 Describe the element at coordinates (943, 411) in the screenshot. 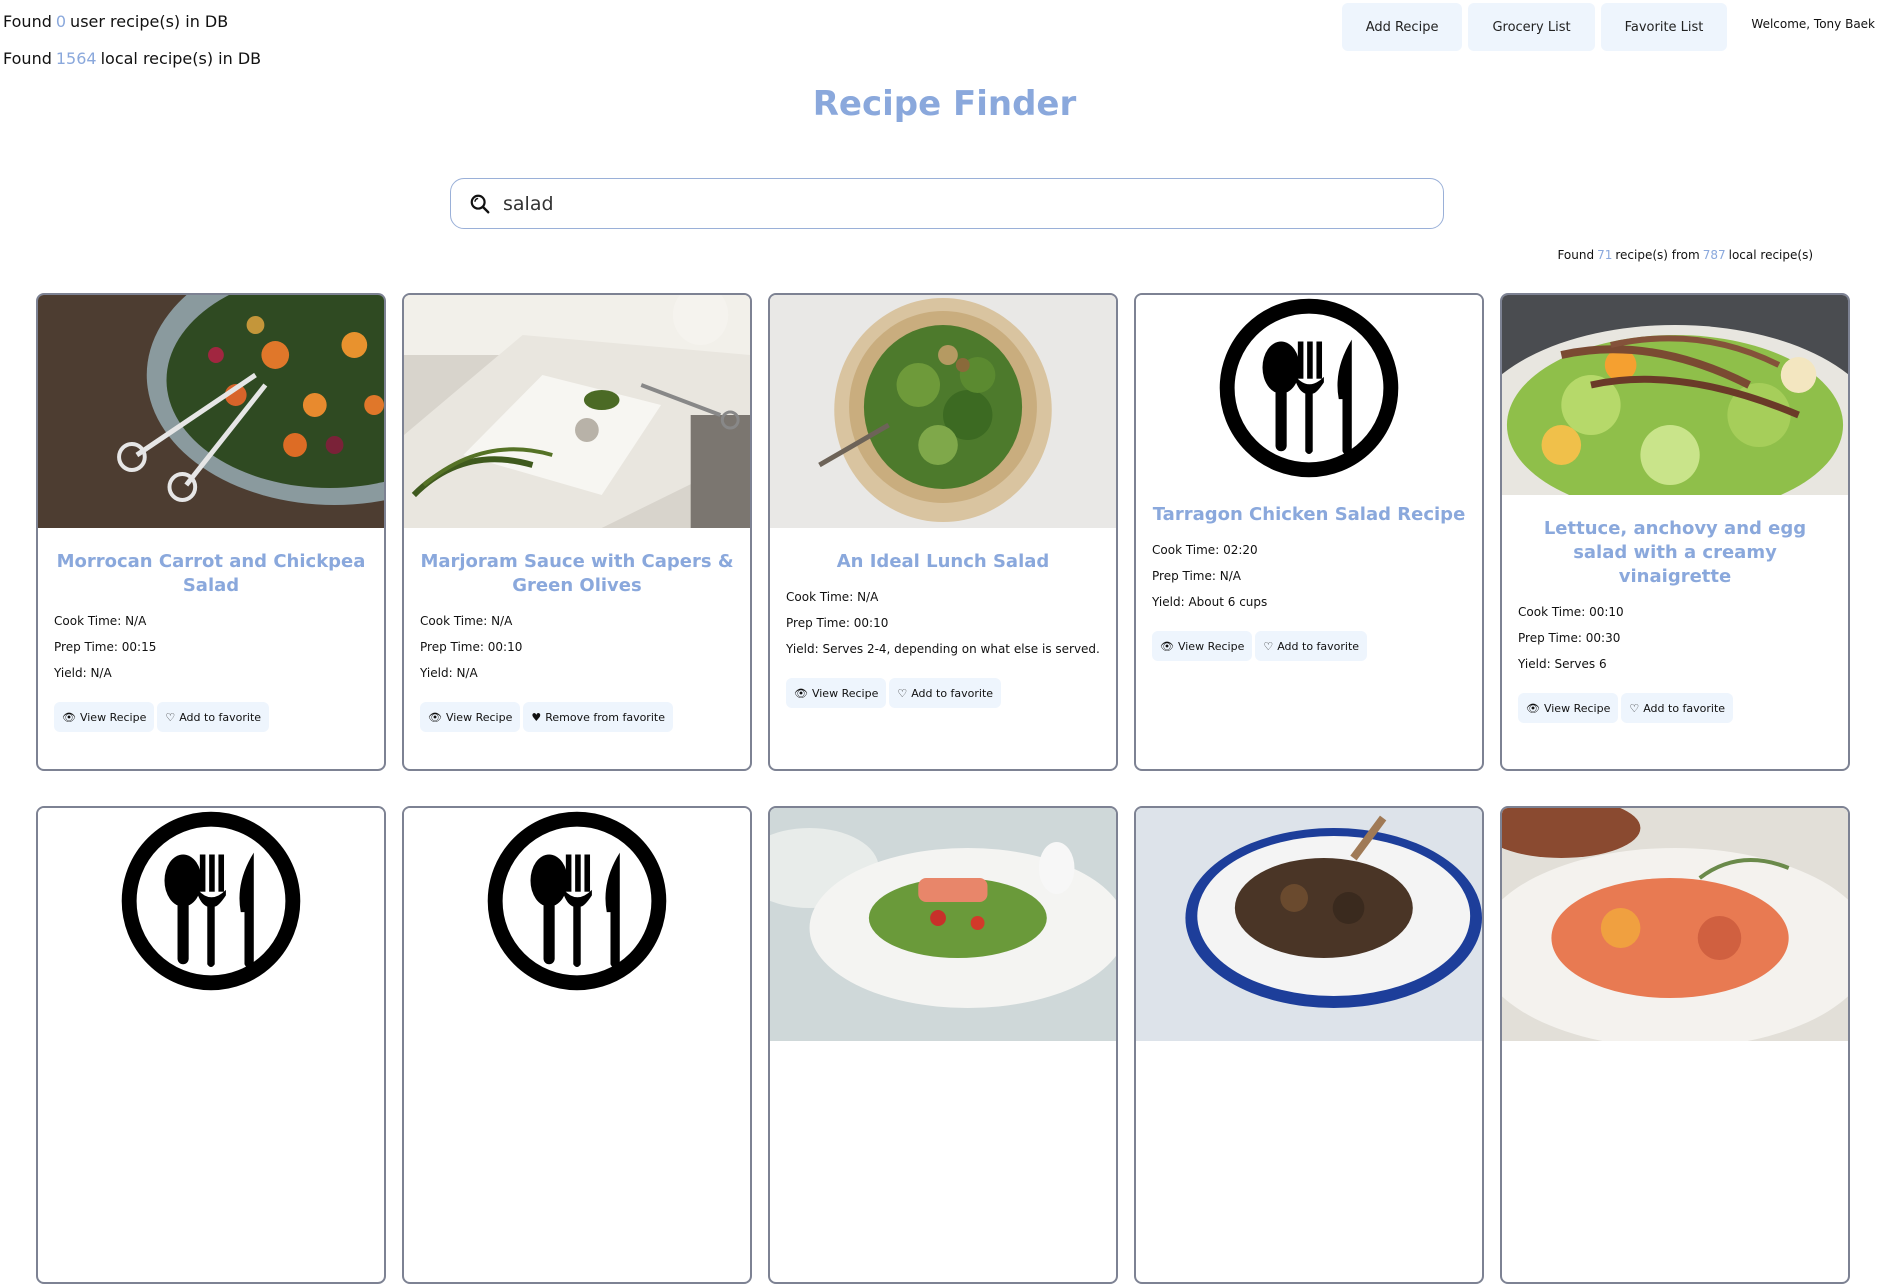

I see `green-salad-bowl-photo` at that location.